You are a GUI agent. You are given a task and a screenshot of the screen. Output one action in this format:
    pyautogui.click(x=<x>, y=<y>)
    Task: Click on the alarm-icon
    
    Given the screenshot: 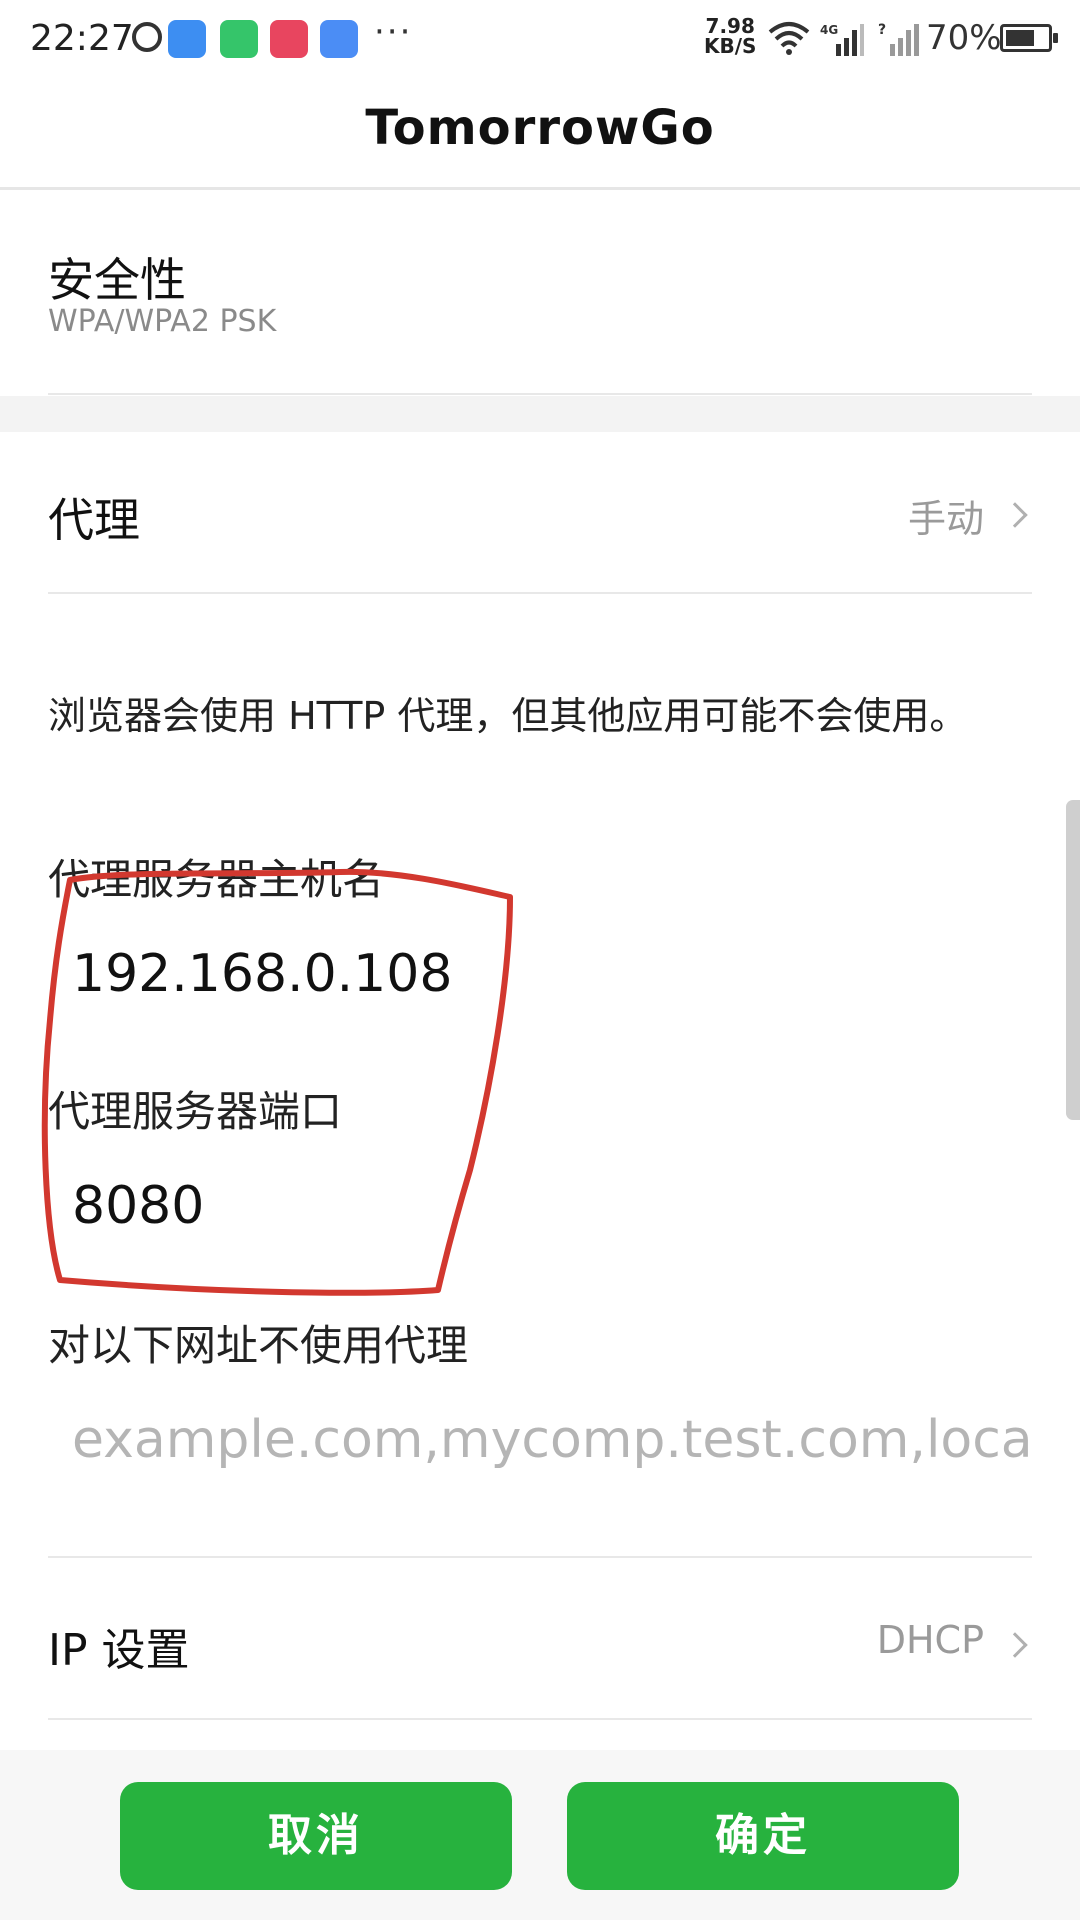 What is the action you would take?
    pyautogui.click(x=147, y=37)
    